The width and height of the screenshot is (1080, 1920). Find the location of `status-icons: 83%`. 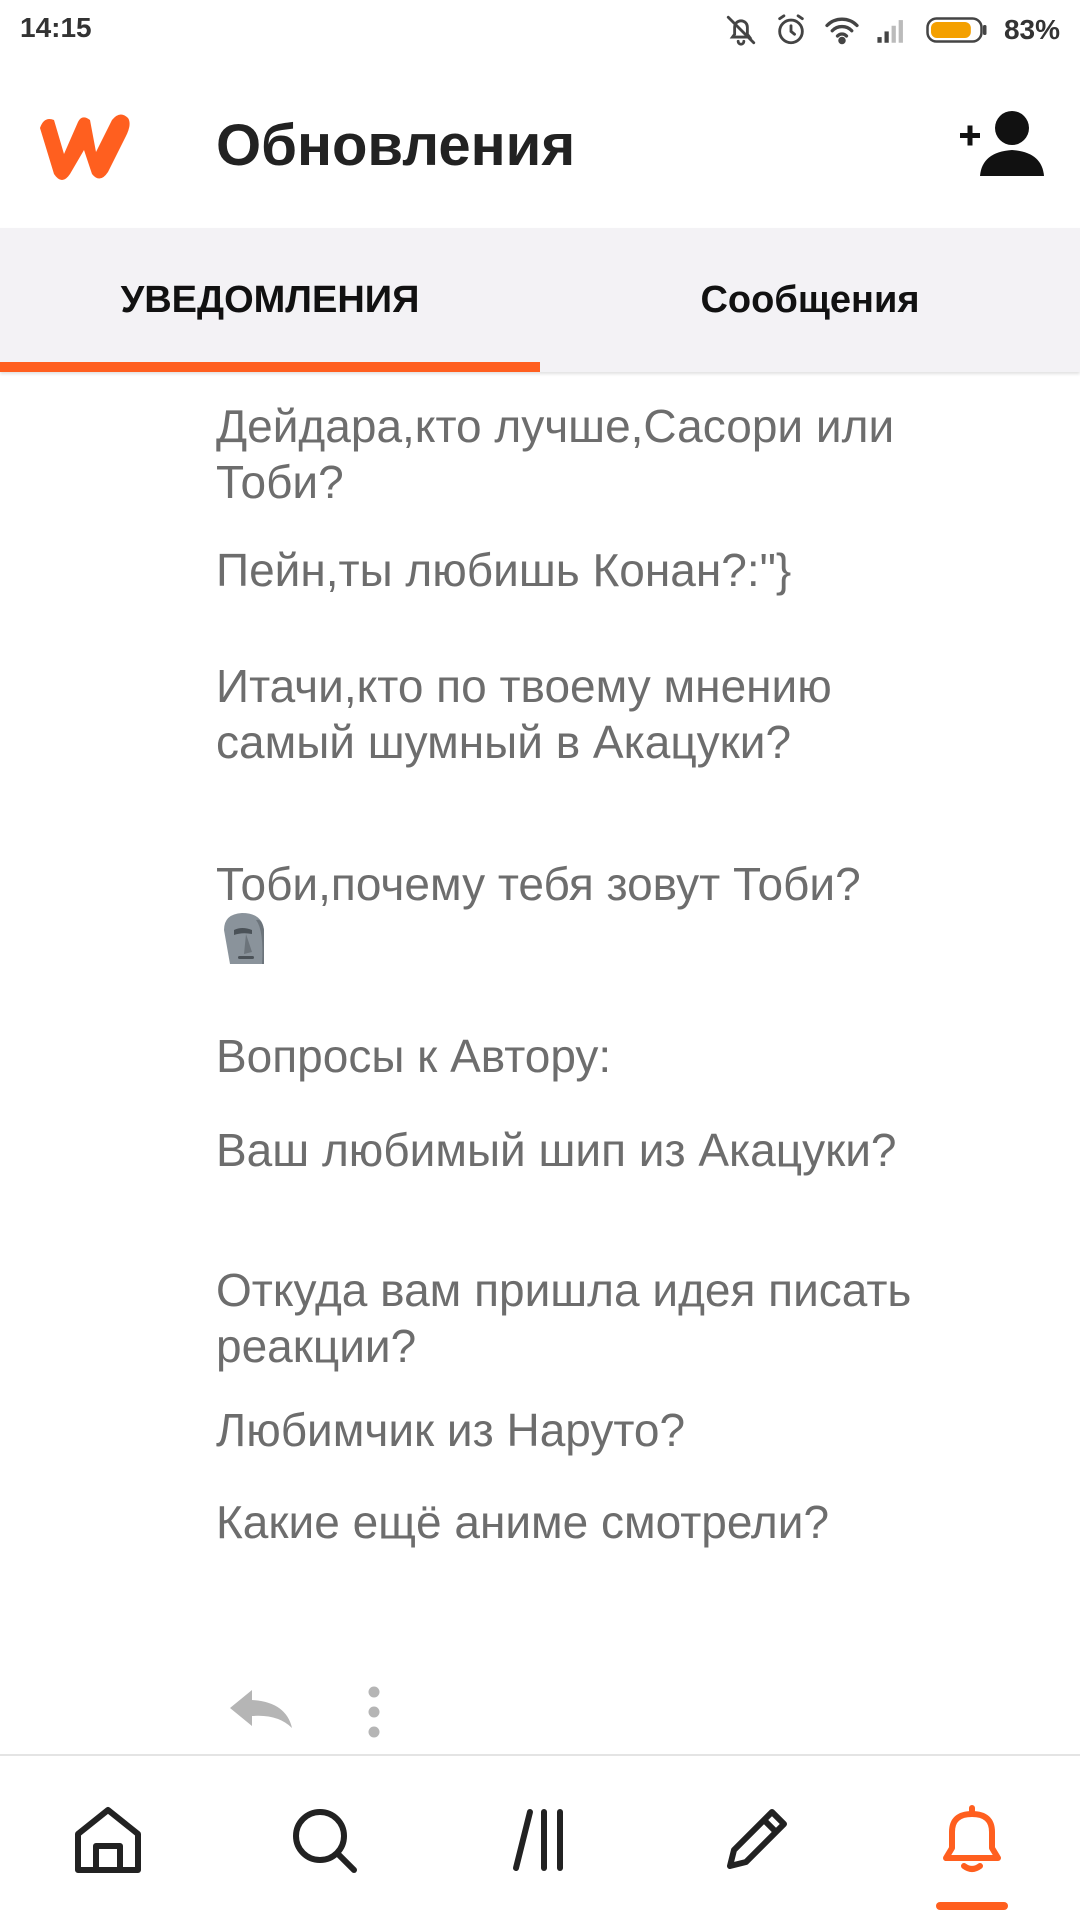

status-icons: 83% is located at coordinates (892, 30).